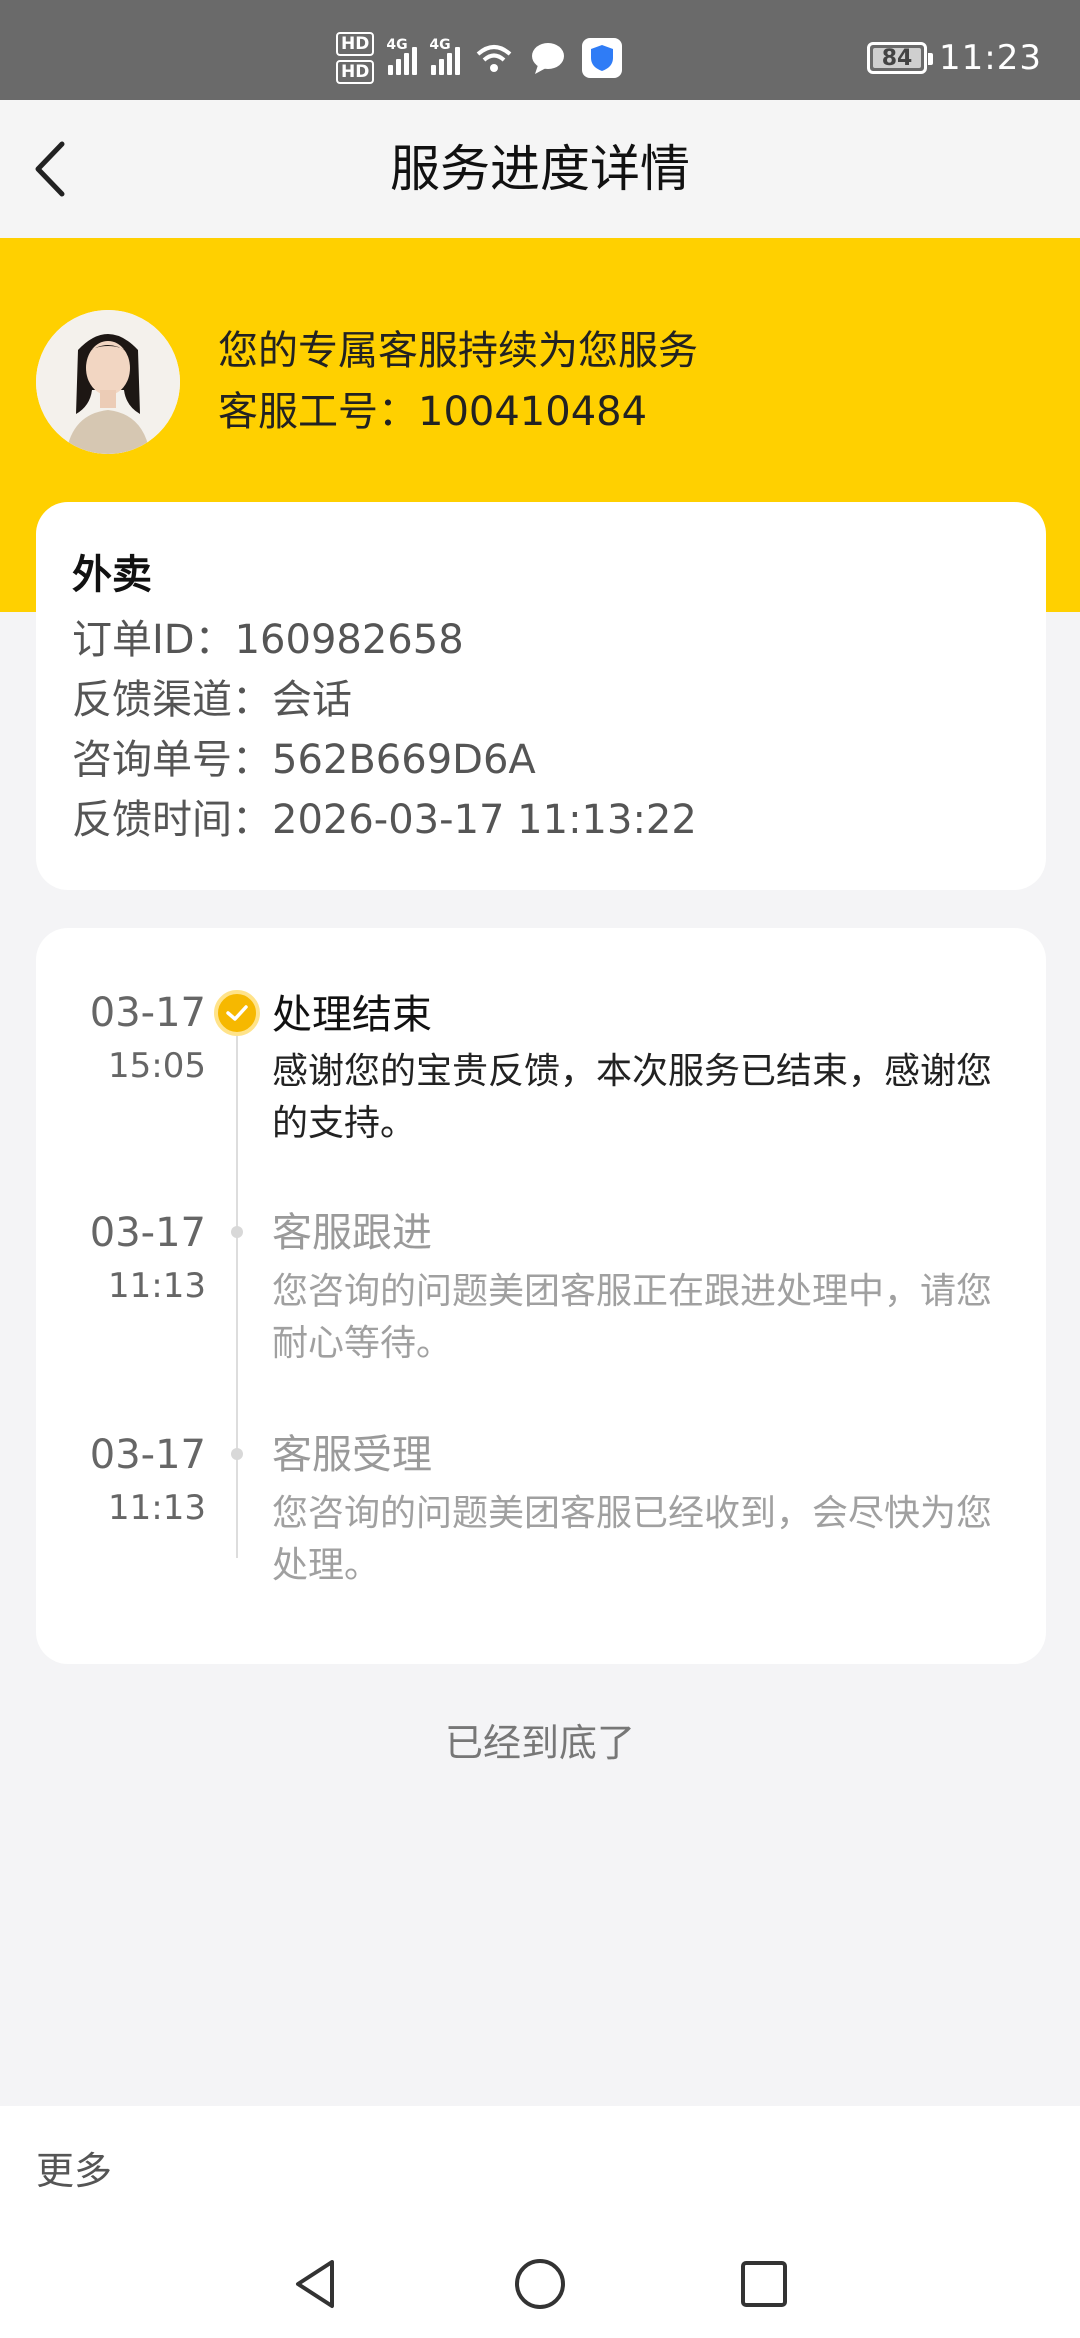 The width and height of the screenshot is (1080, 2338). Describe the element at coordinates (108, 382) in the screenshot. I see `agent-avatar` at that location.